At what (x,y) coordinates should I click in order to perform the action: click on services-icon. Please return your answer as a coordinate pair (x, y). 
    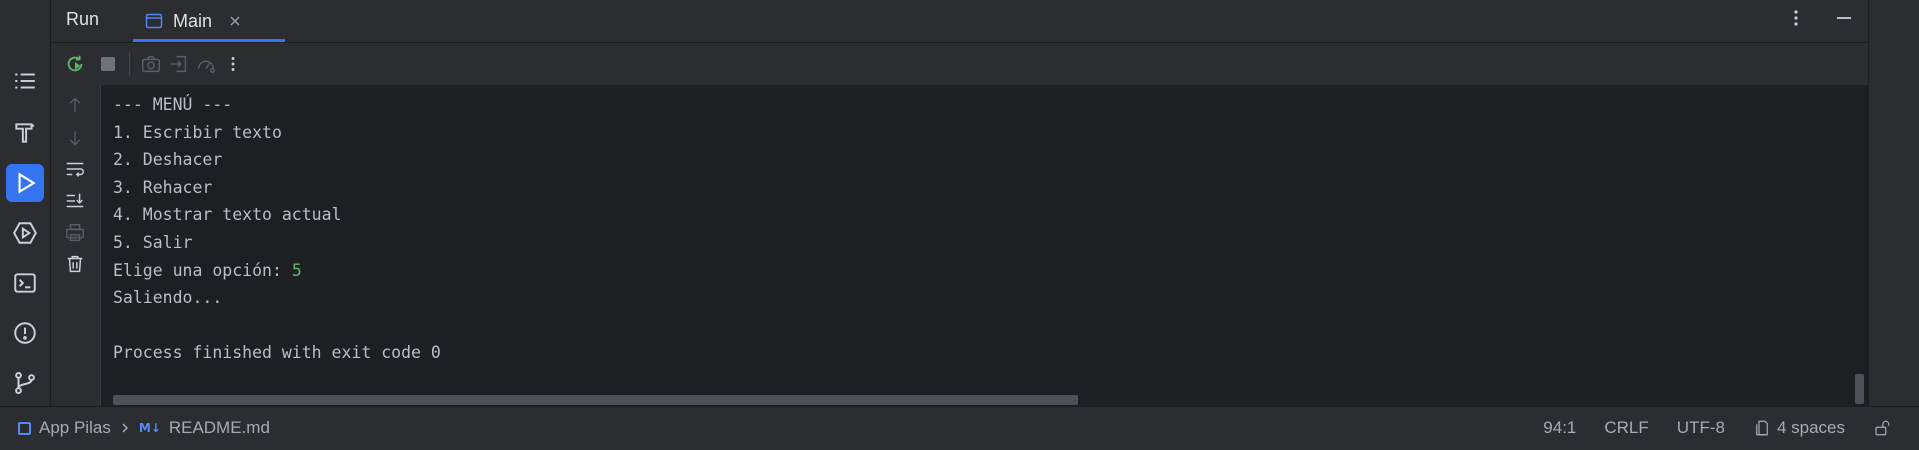
    Looking at the image, I should click on (25, 233).